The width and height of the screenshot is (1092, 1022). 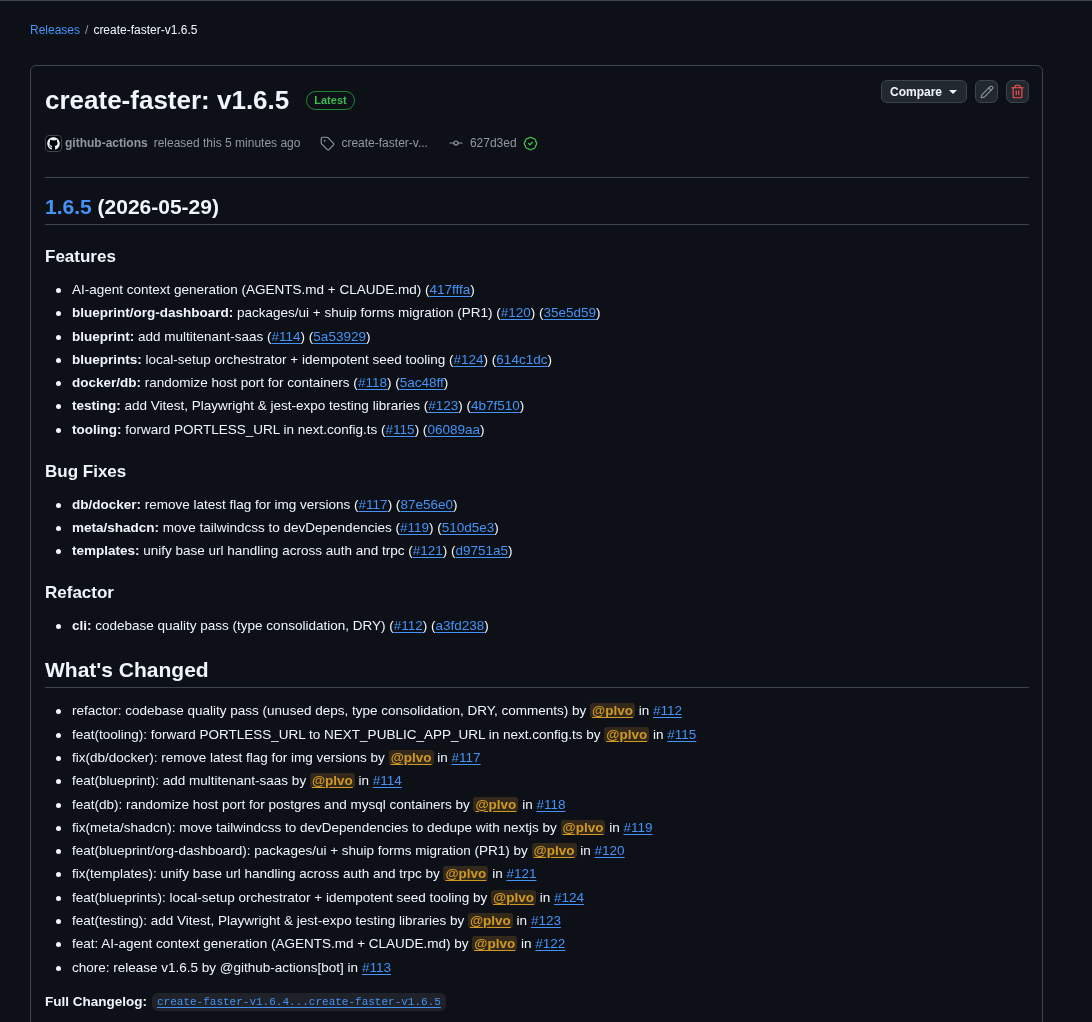 I want to click on compare-button: Compare, so click(x=924, y=91).